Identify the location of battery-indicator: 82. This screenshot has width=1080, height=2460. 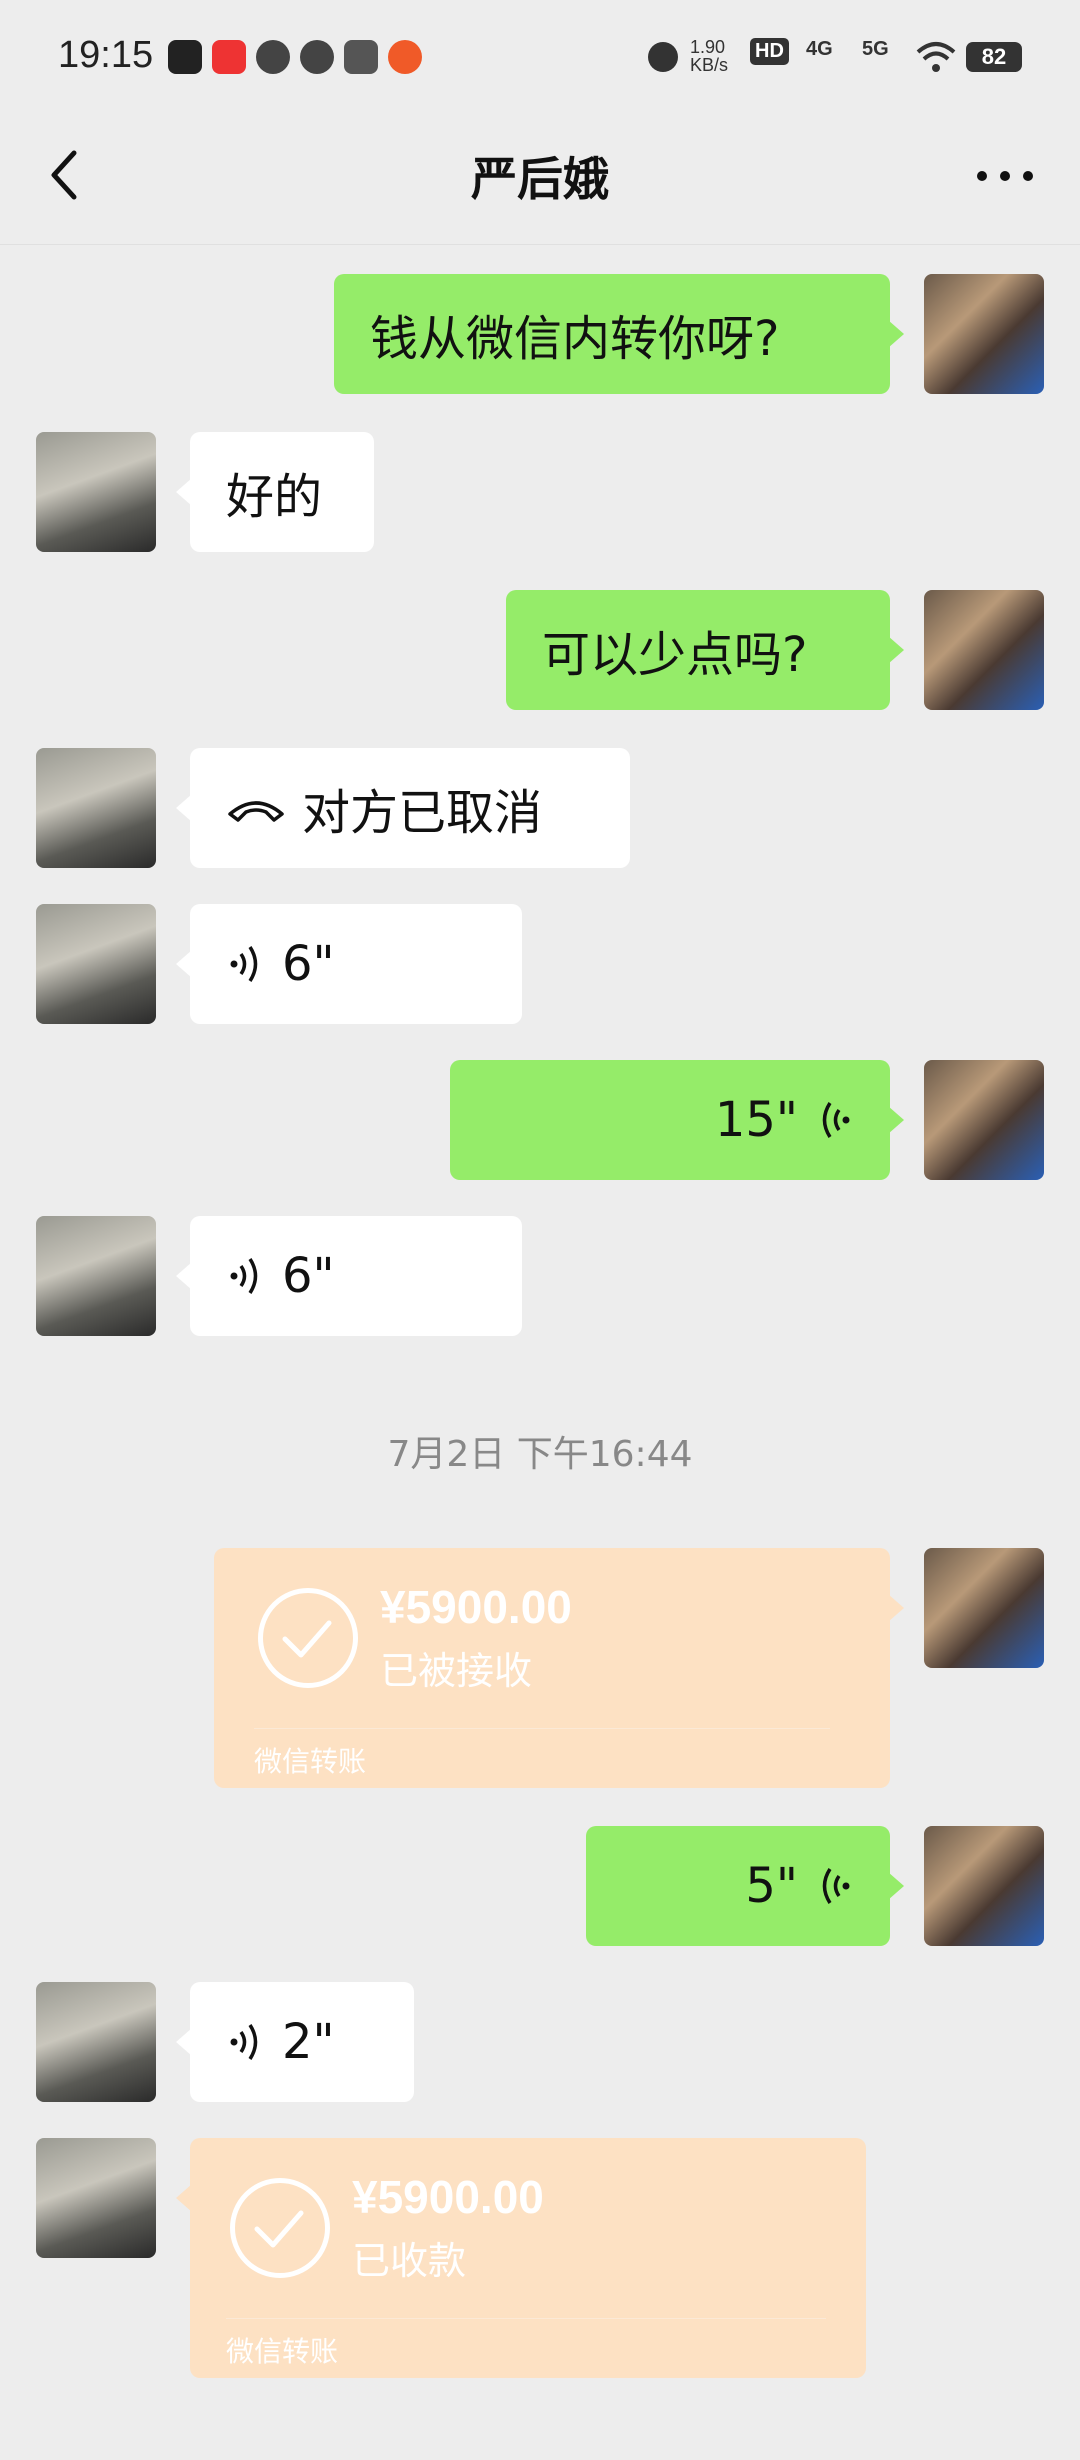
(994, 57).